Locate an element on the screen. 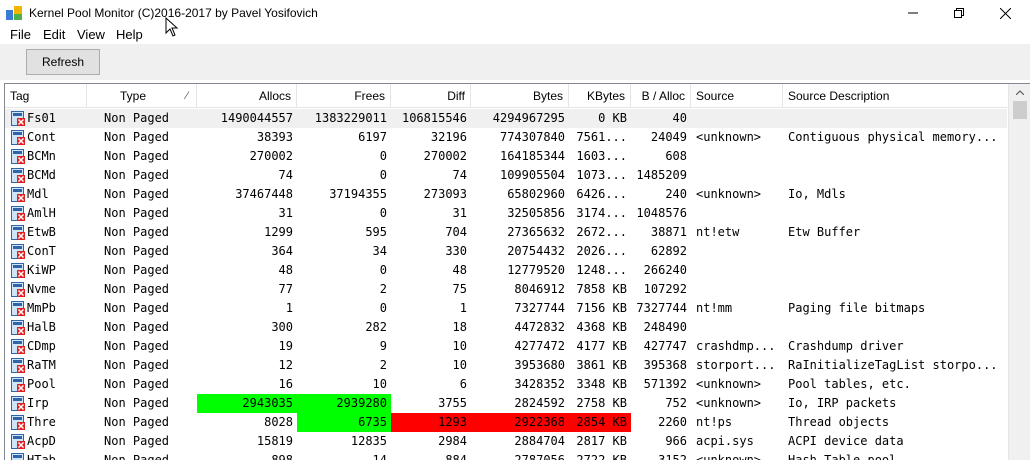  cell-balloc: 966 is located at coordinates (676, 441).